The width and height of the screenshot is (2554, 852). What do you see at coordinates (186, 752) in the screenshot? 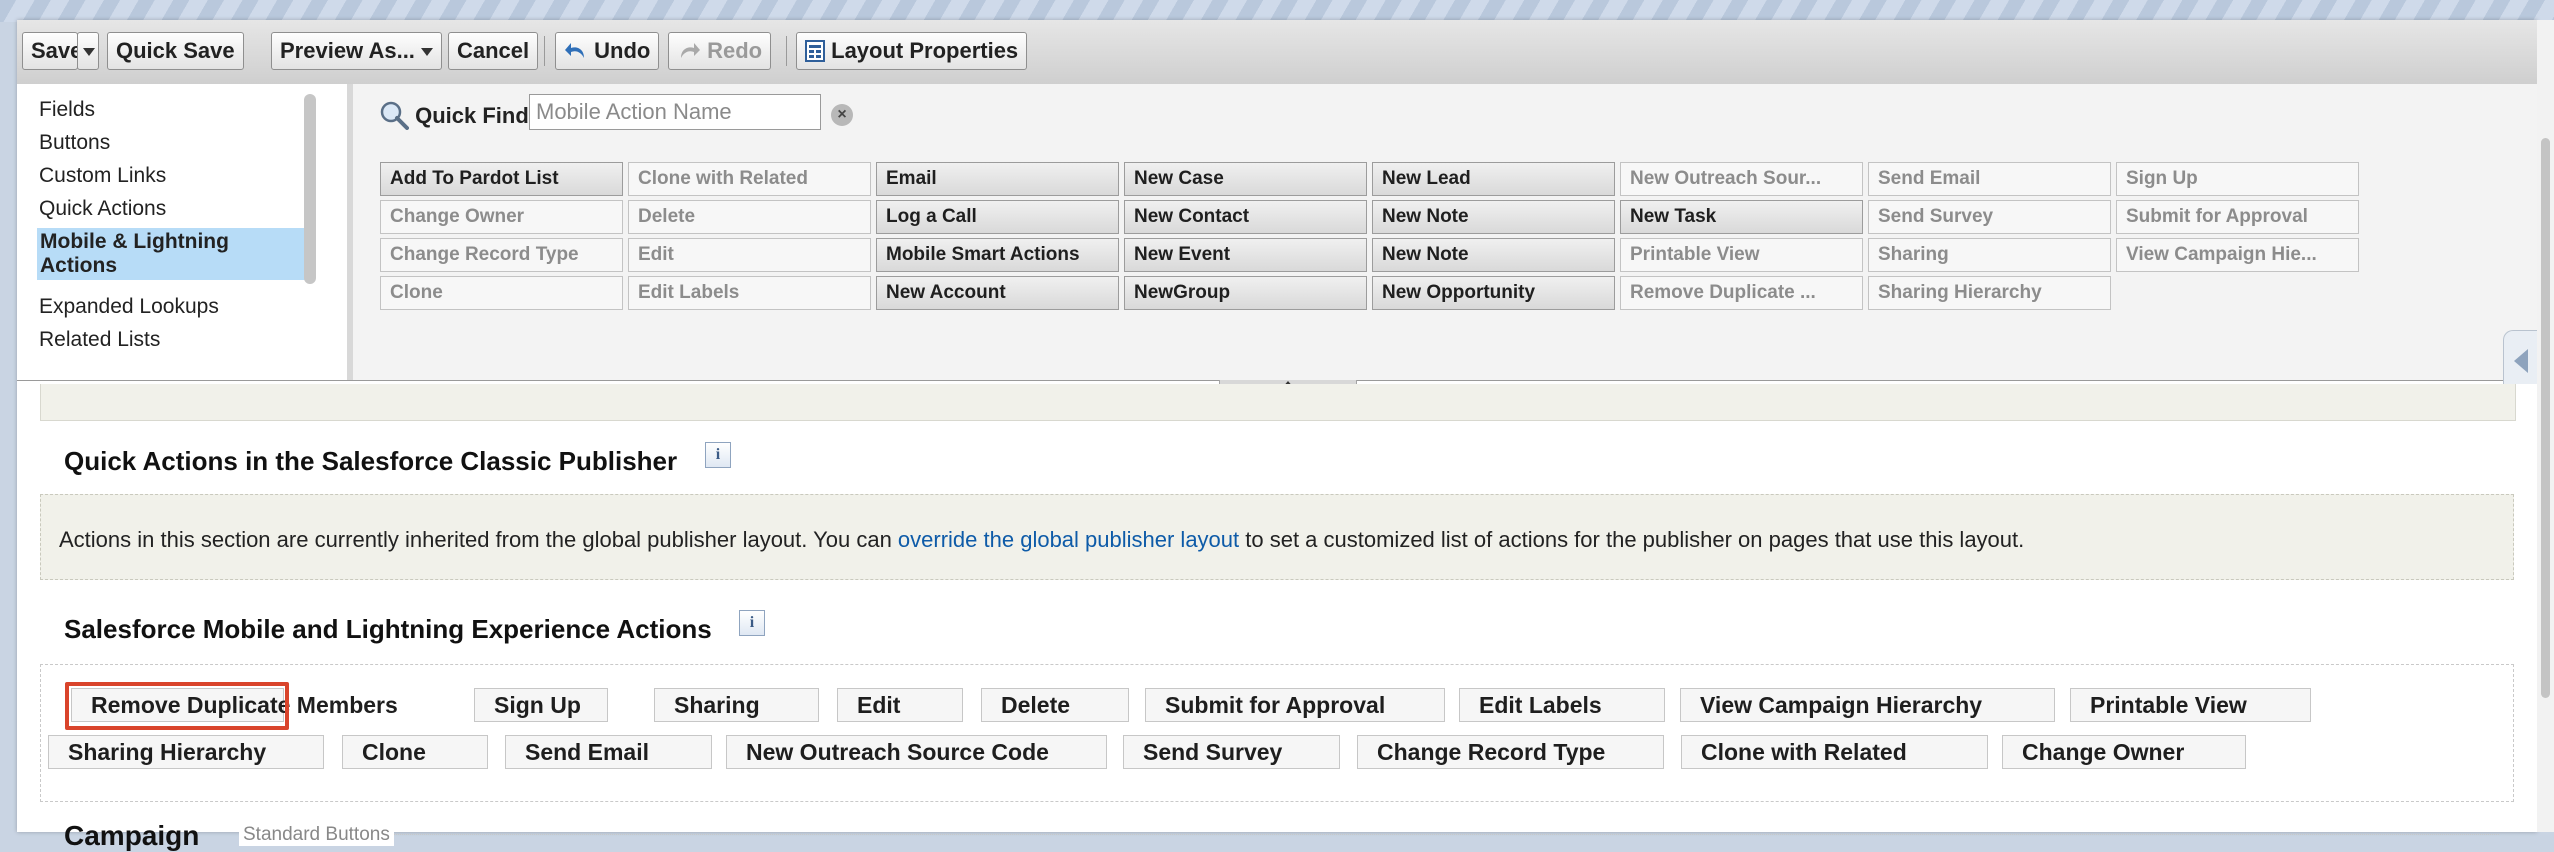
I see `mobile-action-item: Sharing Hierarchy` at bounding box center [186, 752].